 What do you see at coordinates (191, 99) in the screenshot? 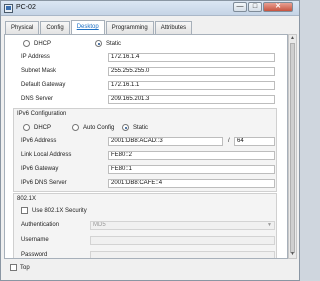
I see `dns-server-field: 209.165.201.3` at bounding box center [191, 99].